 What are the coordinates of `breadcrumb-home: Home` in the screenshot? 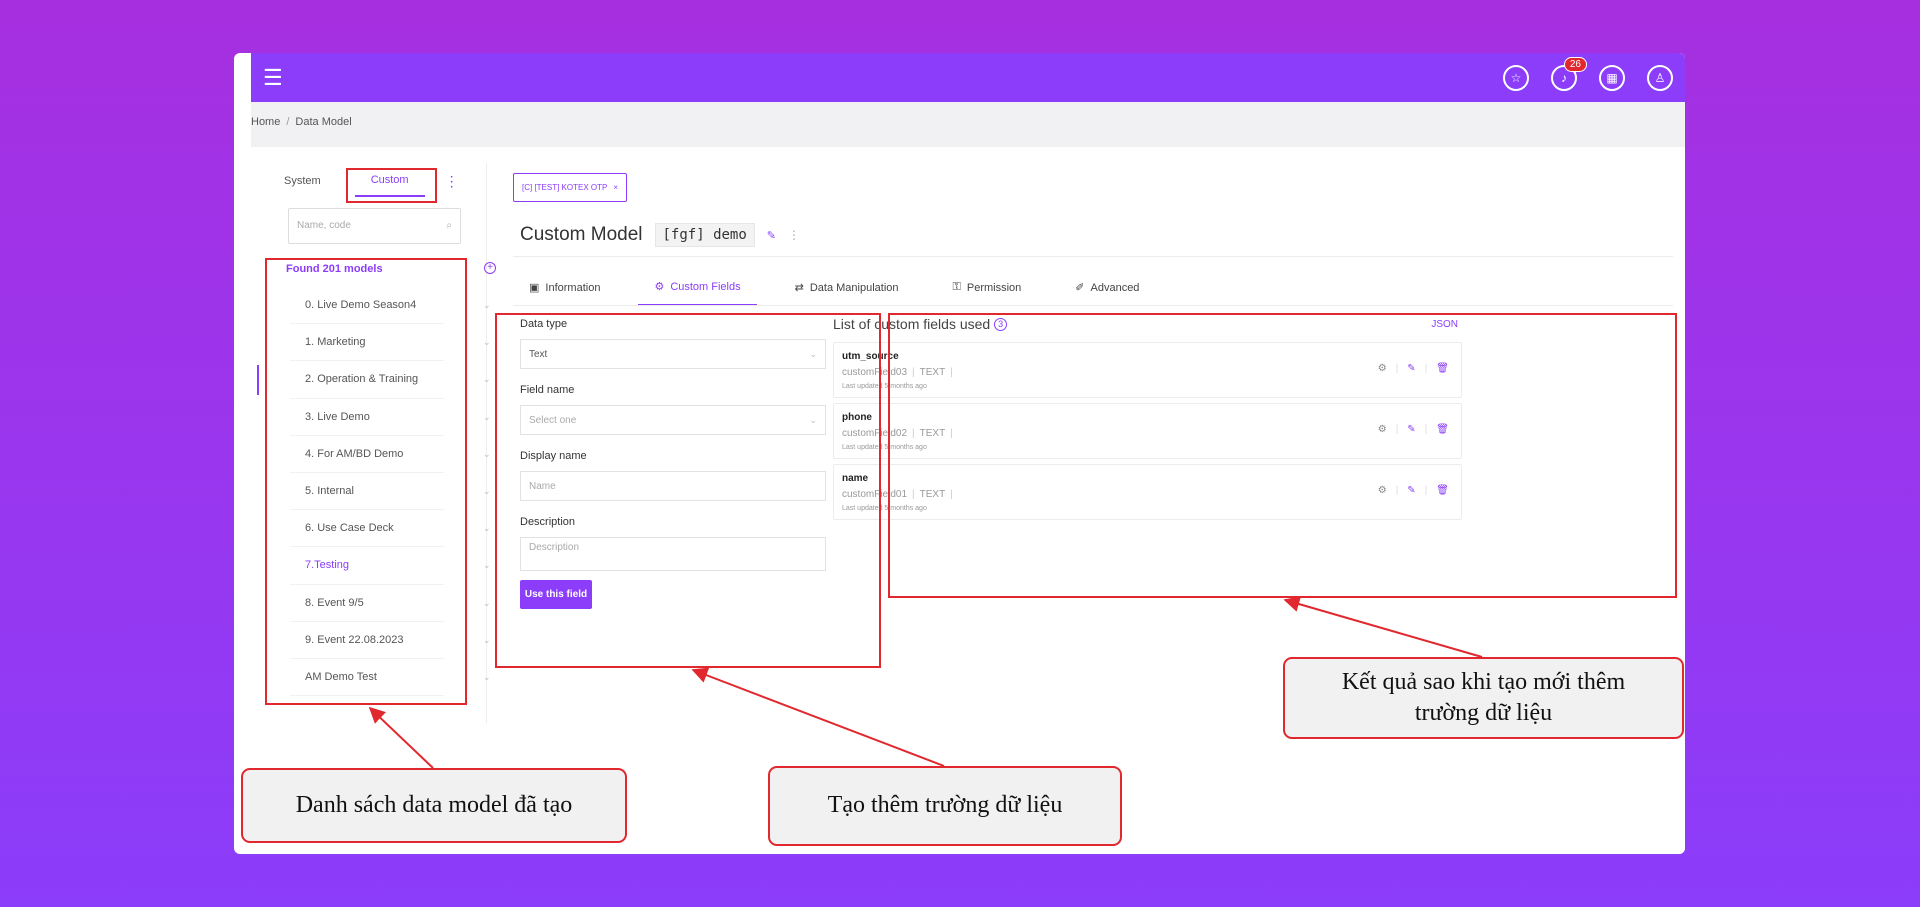 It's located at (265, 131).